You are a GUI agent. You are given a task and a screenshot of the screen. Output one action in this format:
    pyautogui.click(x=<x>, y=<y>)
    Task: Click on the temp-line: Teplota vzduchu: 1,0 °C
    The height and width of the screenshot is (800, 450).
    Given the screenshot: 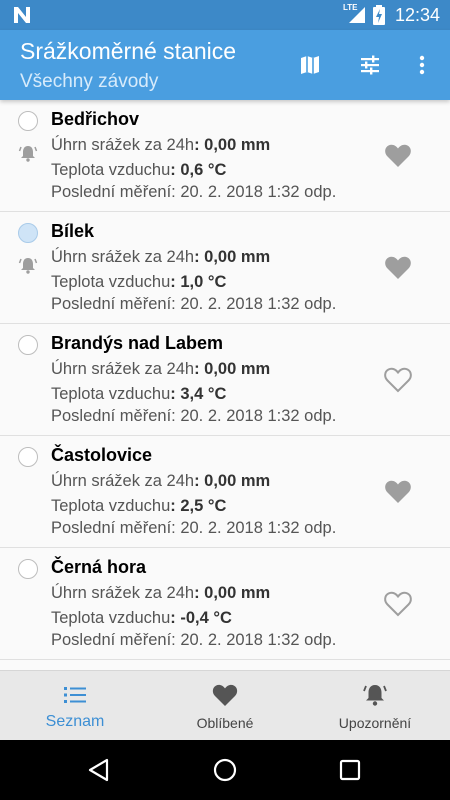 What is the action you would take?
    pyautogui.click(x=138, y=282)
    